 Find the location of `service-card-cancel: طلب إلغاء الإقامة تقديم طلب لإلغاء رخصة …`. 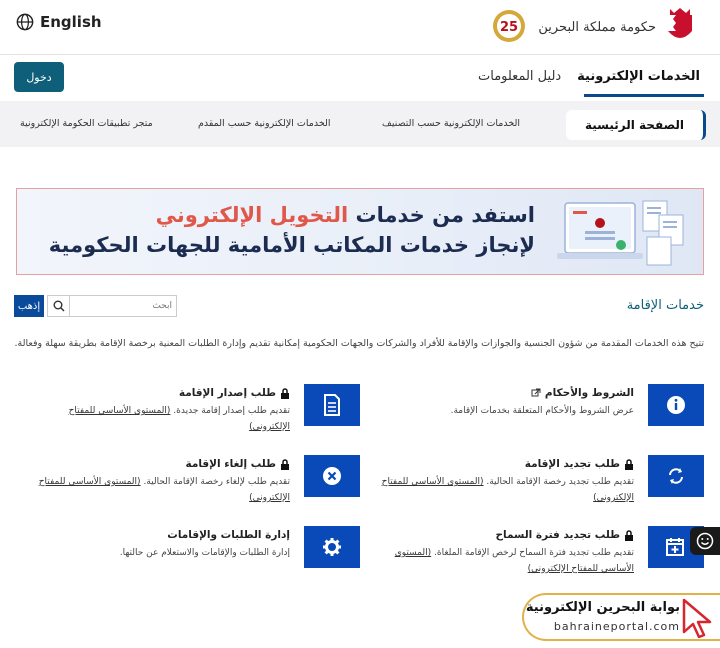

service-card-cancel: طلب إلغاء الإقامة تقديم طلب لإلغاء رخصة … is located at coordinates (187, 485).